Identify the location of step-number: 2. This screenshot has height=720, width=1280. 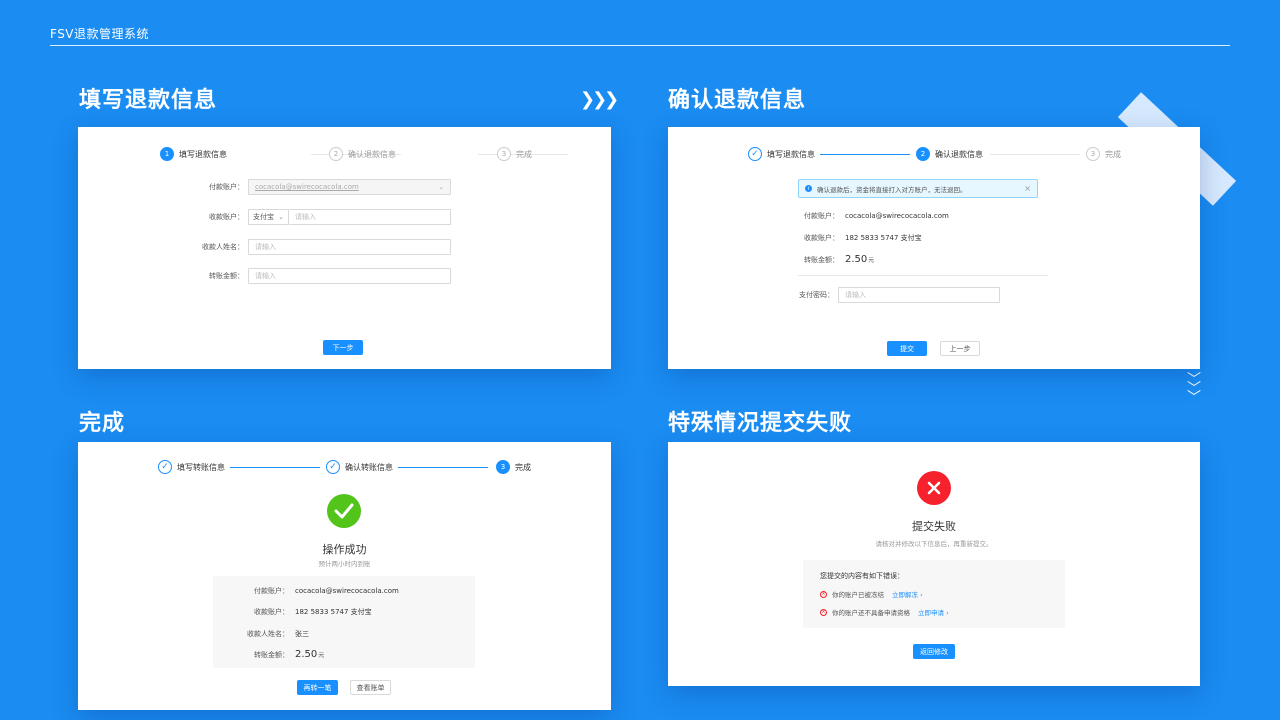
(923, 154).